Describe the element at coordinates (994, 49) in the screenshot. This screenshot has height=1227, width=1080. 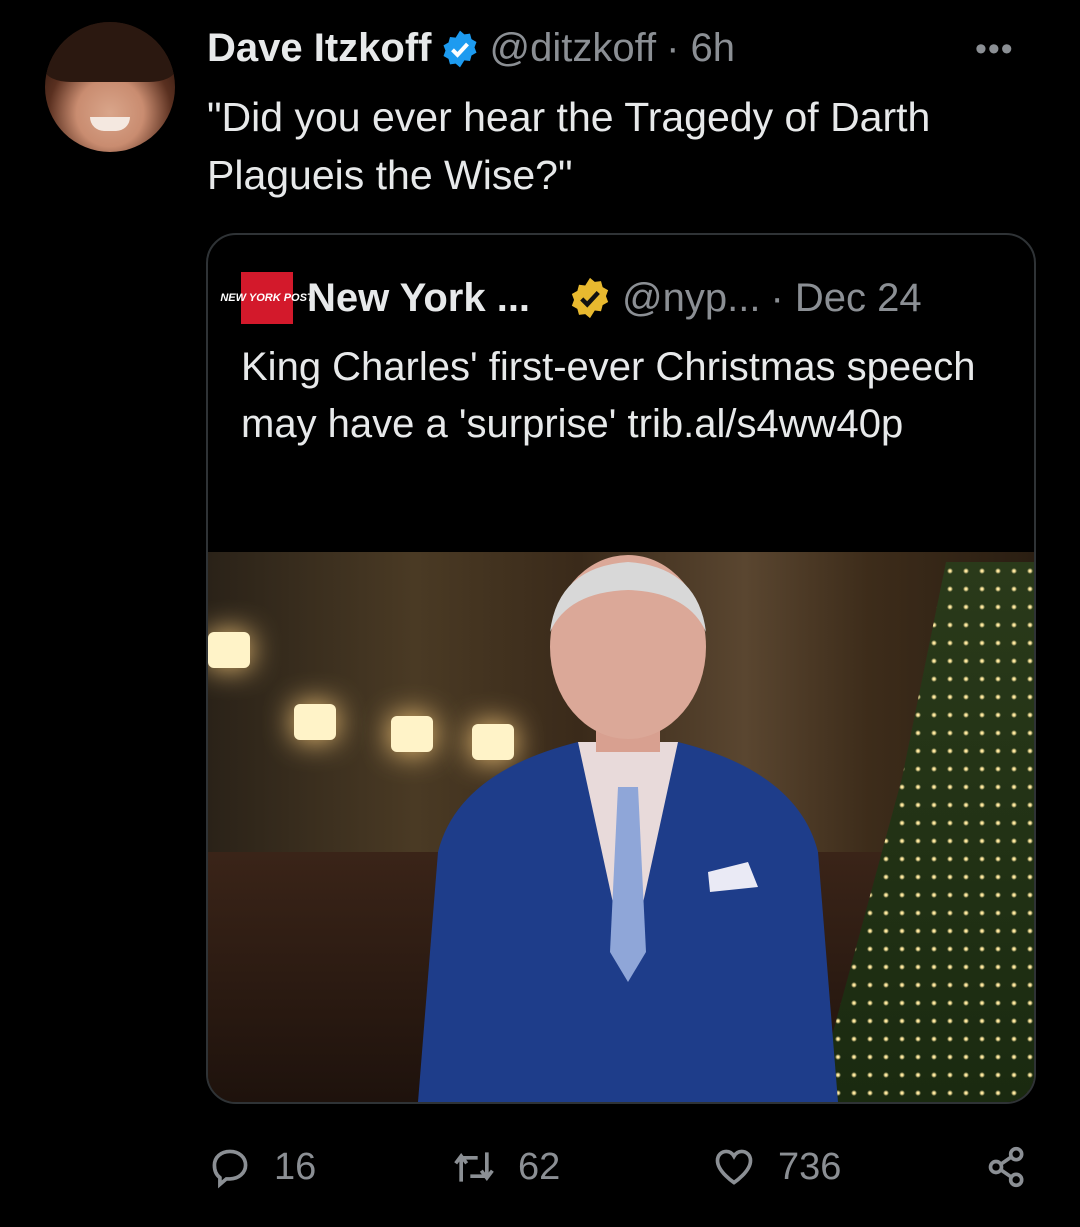
I see `more-options-icon: •••` at that location.